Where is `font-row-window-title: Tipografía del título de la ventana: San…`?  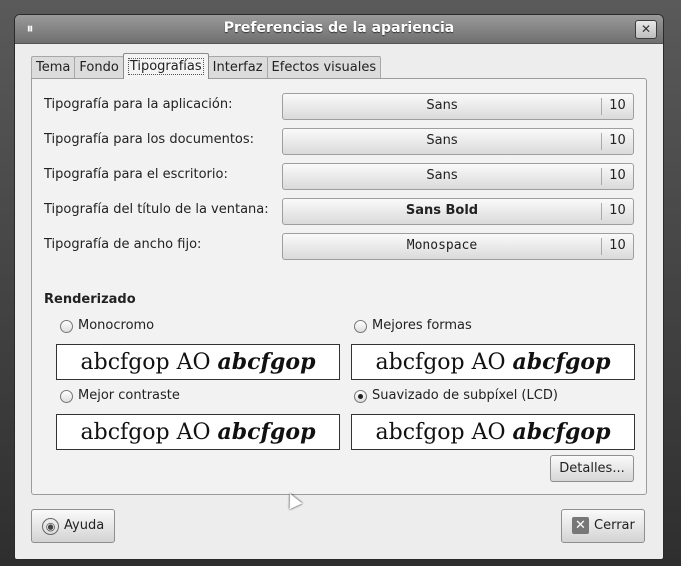
font-row-window-title: Tipografía del título de la ventana: San… is located at coordinates (339, 211).